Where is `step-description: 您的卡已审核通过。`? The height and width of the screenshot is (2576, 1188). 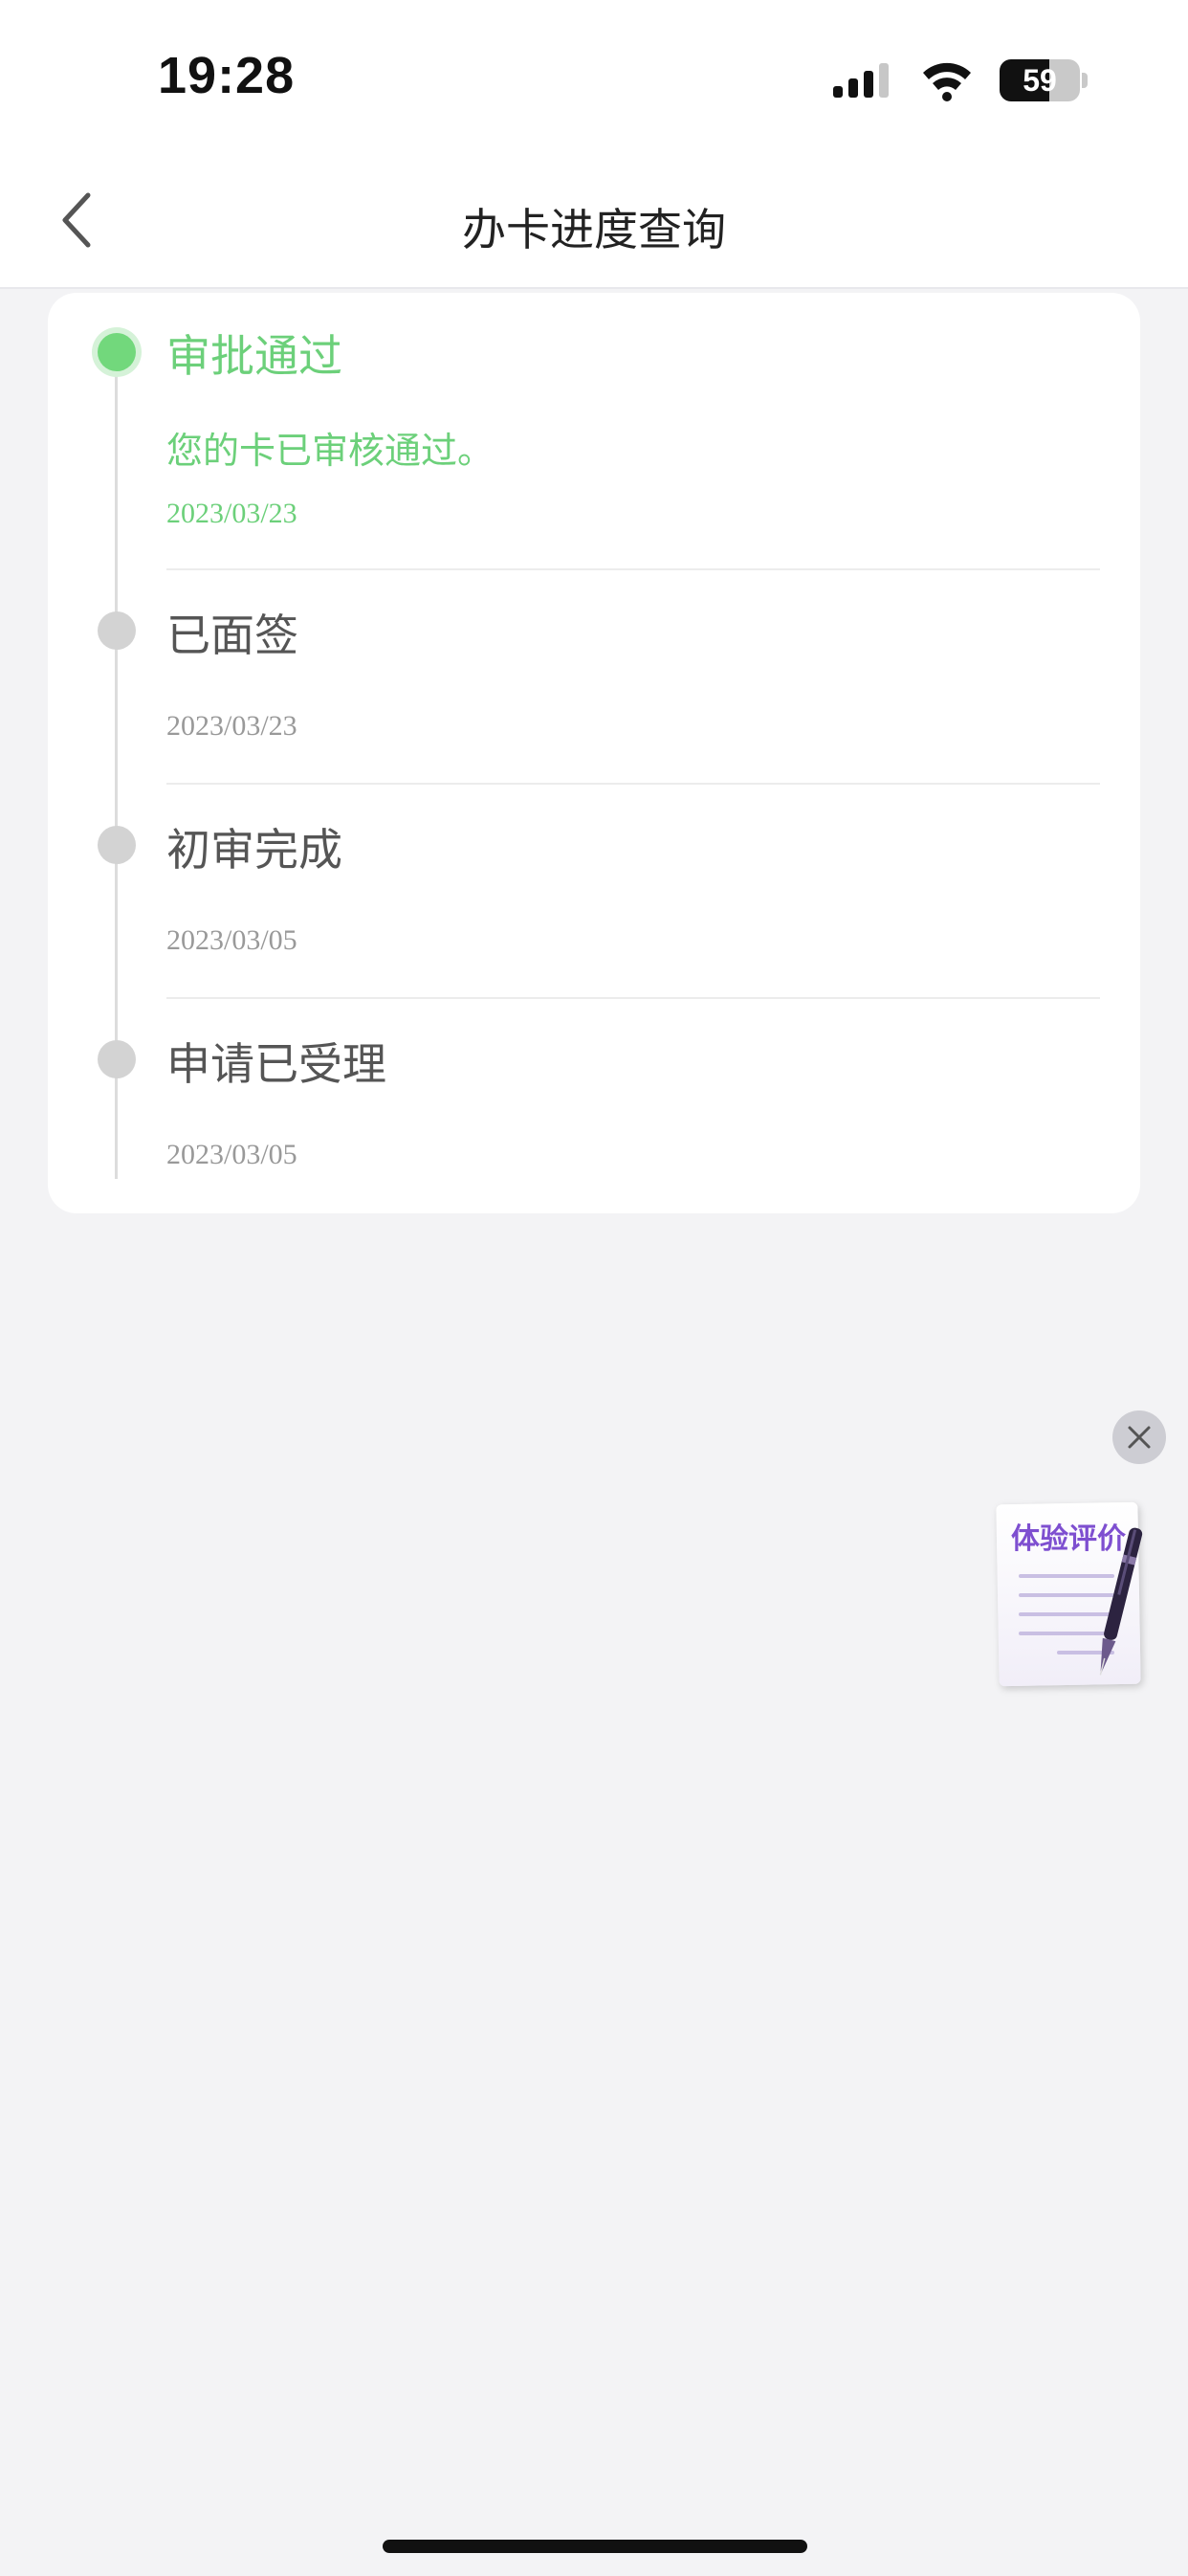 step-description: 您的卡已审核通过。 is located at coordinates (330, 451).